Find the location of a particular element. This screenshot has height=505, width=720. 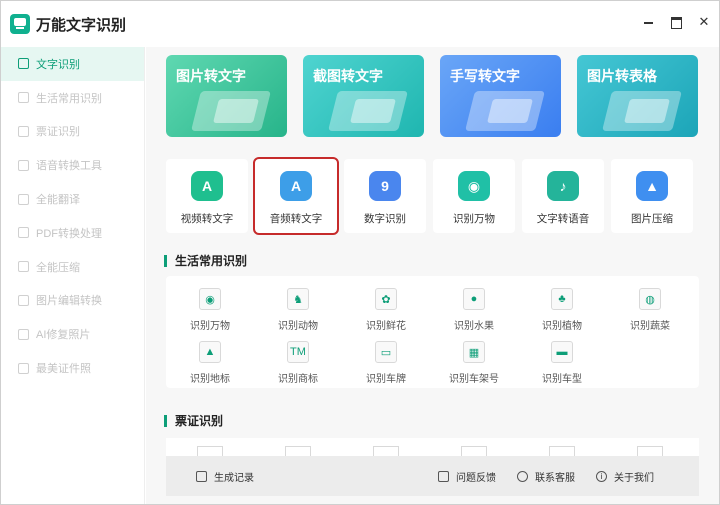

sidebar-item-label: 语音转换工具 is located at coordinates (69, 166).